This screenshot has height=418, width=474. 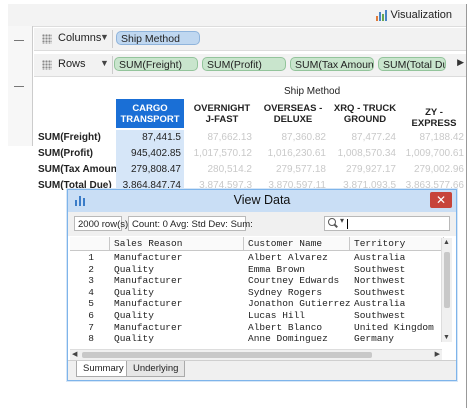 I want to click on column-header-customer-name: Customer Name, so click(x=297, y=244).